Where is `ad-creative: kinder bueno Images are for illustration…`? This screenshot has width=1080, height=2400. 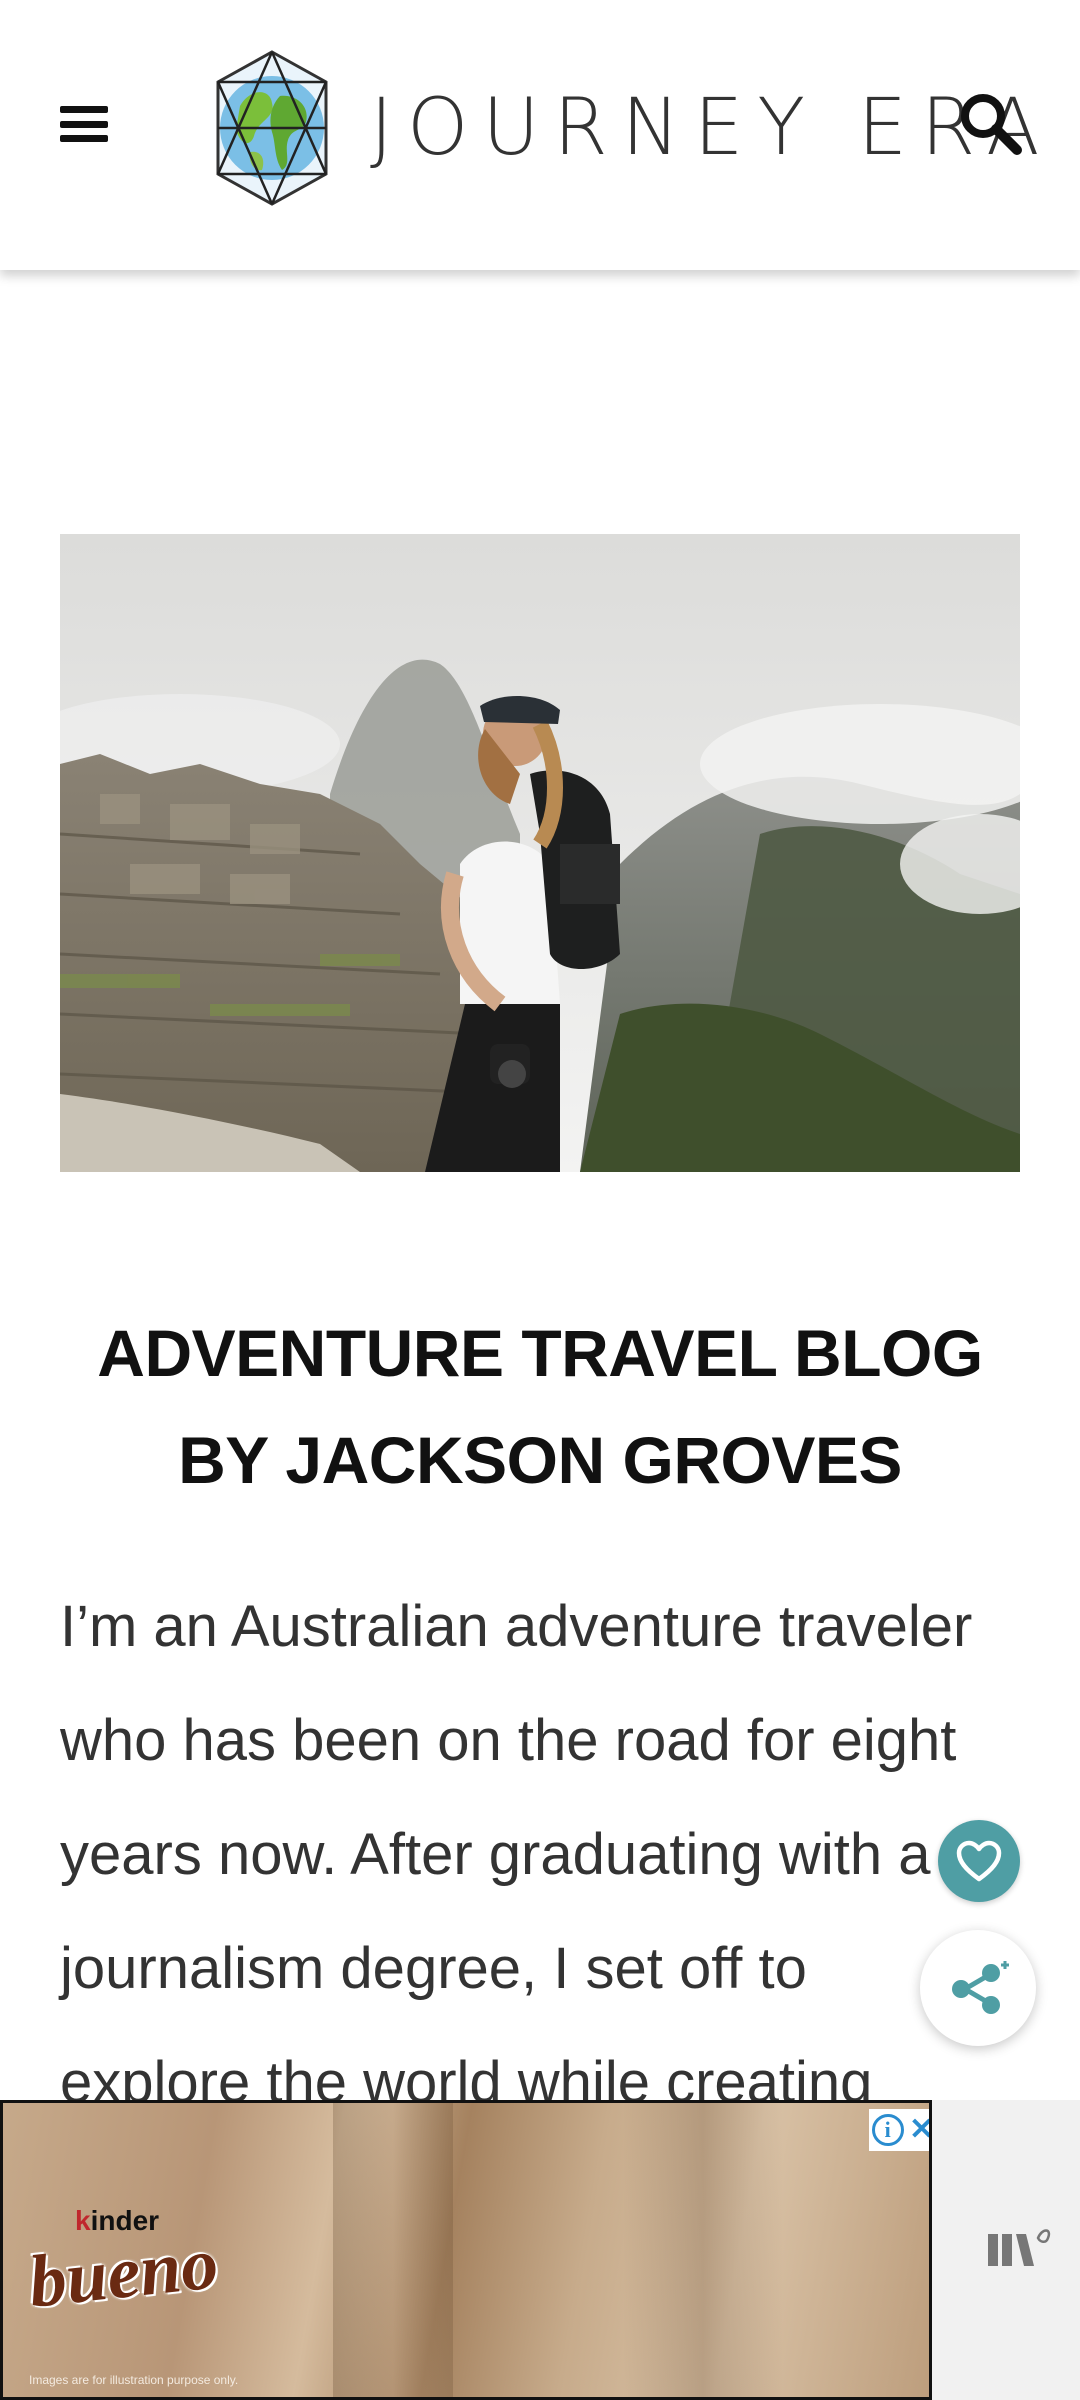
ad-creative: kinder bueno Images are for illustration… is located at coordinates (466, 2250).